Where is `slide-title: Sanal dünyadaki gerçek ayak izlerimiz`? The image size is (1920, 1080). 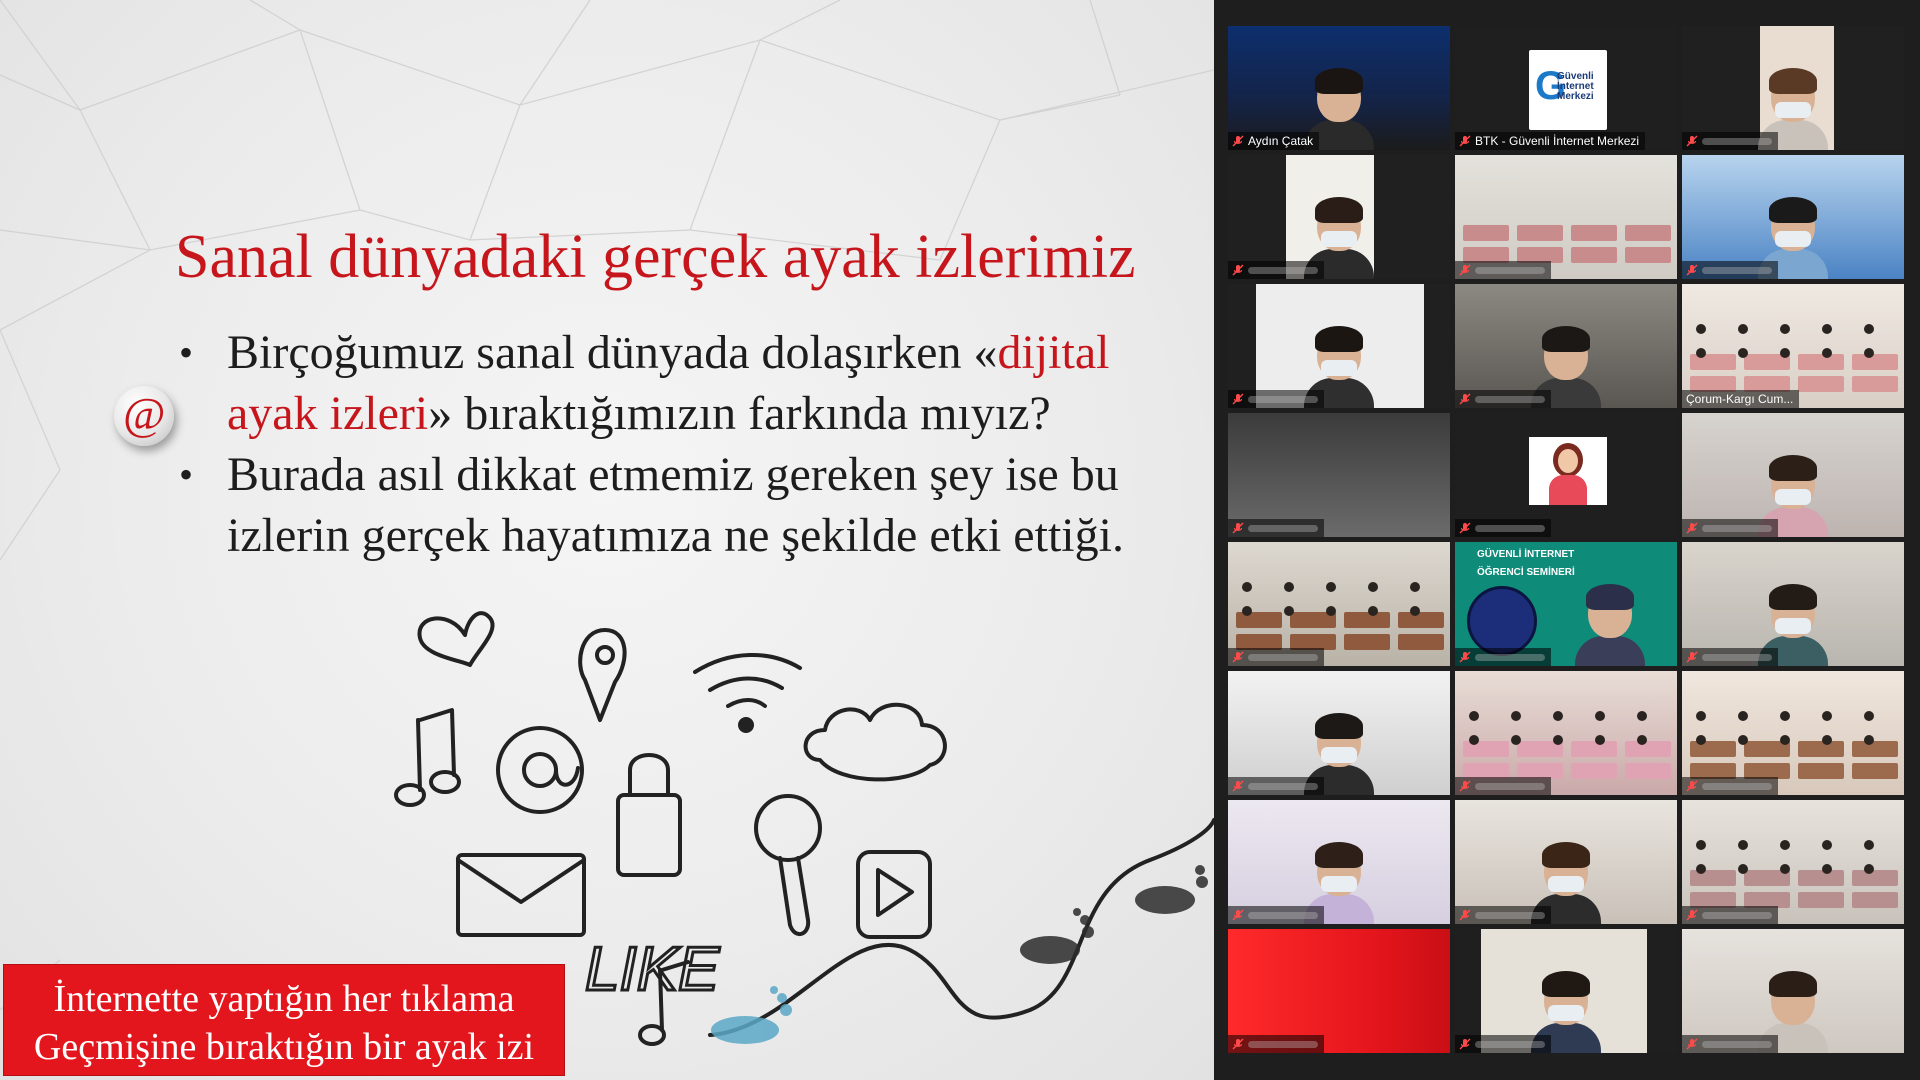
slide-title: Sanal dünyadaki gerçek ayak izlerimiz is located at coordinates (655, 257).